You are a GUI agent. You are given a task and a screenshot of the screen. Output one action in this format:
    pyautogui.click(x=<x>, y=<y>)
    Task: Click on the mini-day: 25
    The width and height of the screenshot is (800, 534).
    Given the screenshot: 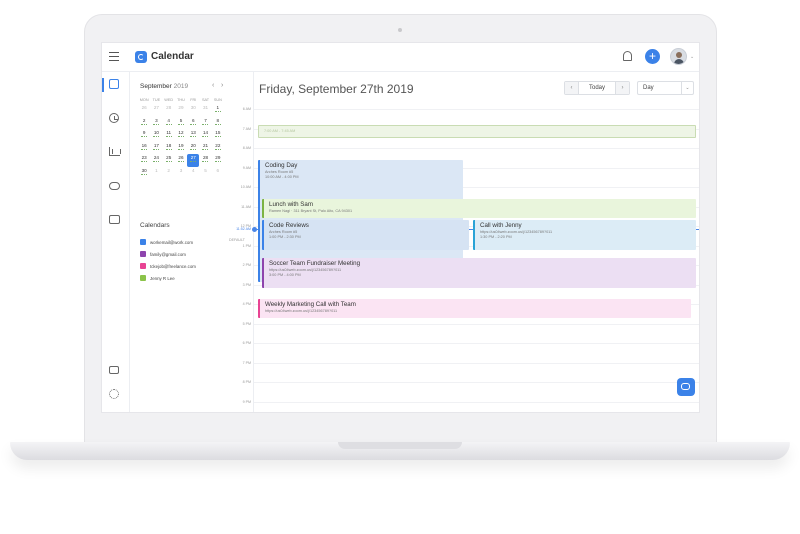 What is the action you would take?
    pyautogui.click(x=169, y=160)
    